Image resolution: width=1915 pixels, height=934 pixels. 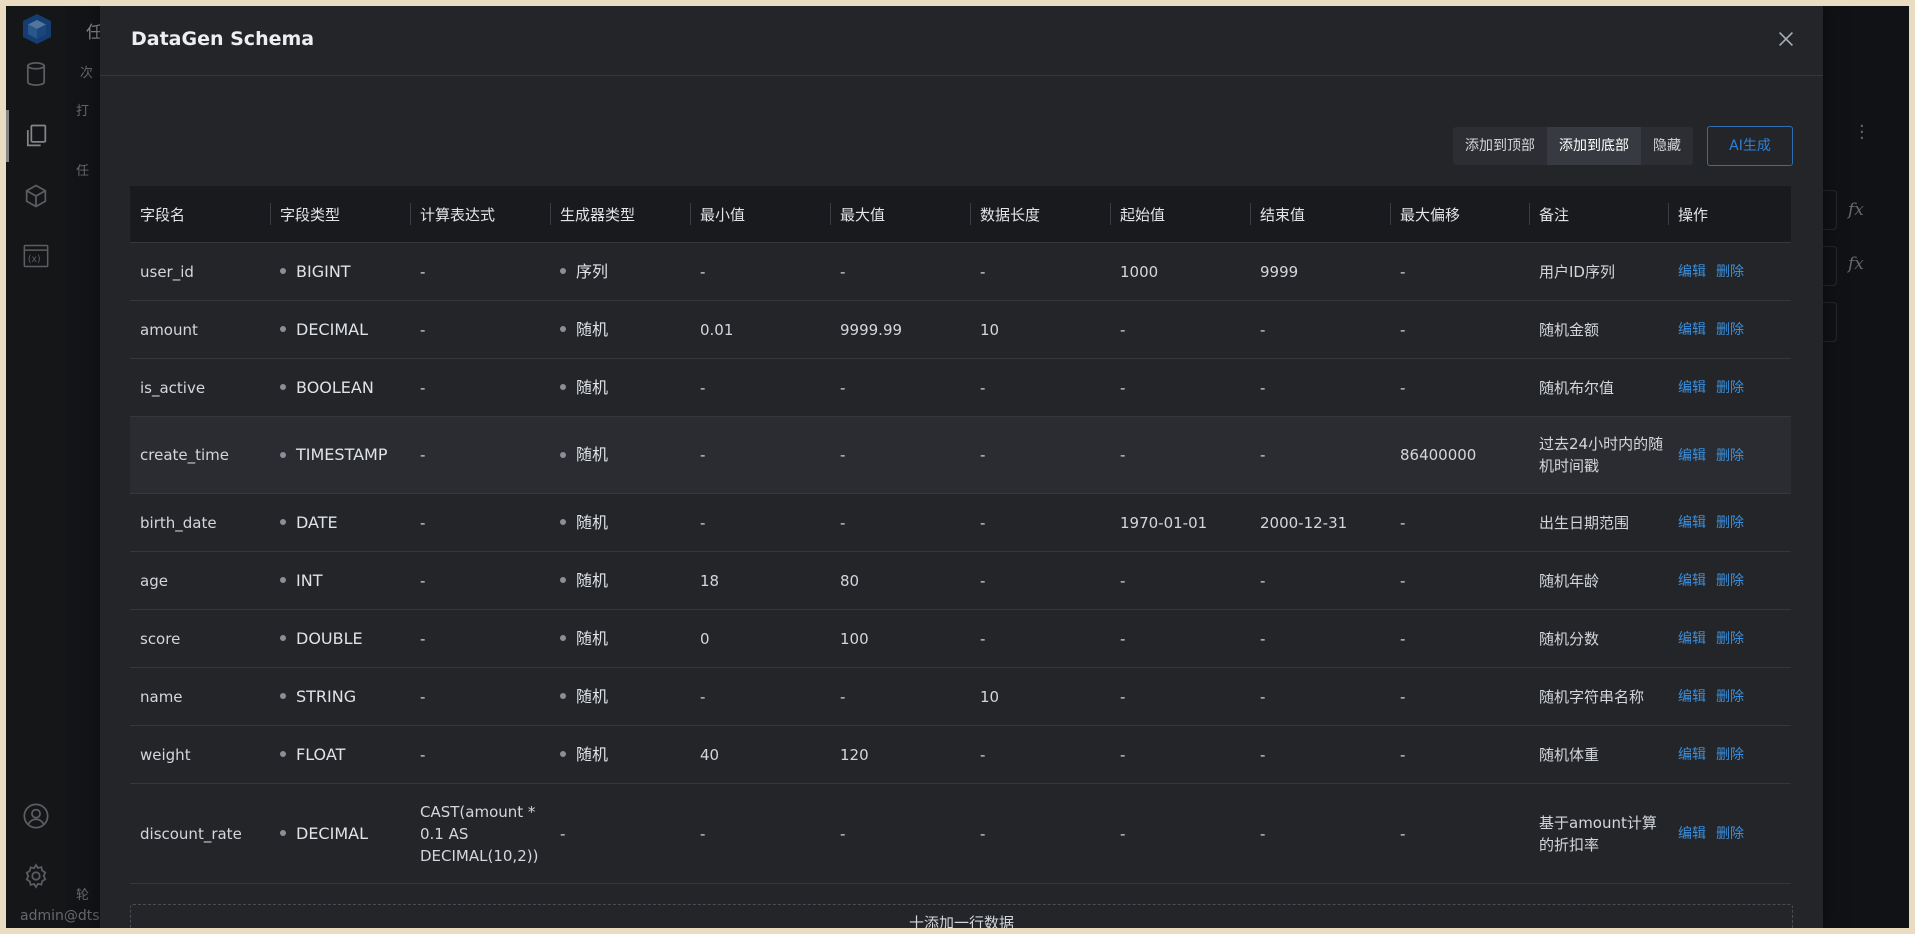 I want to click on close-icon, so click(x=1786, y=39).